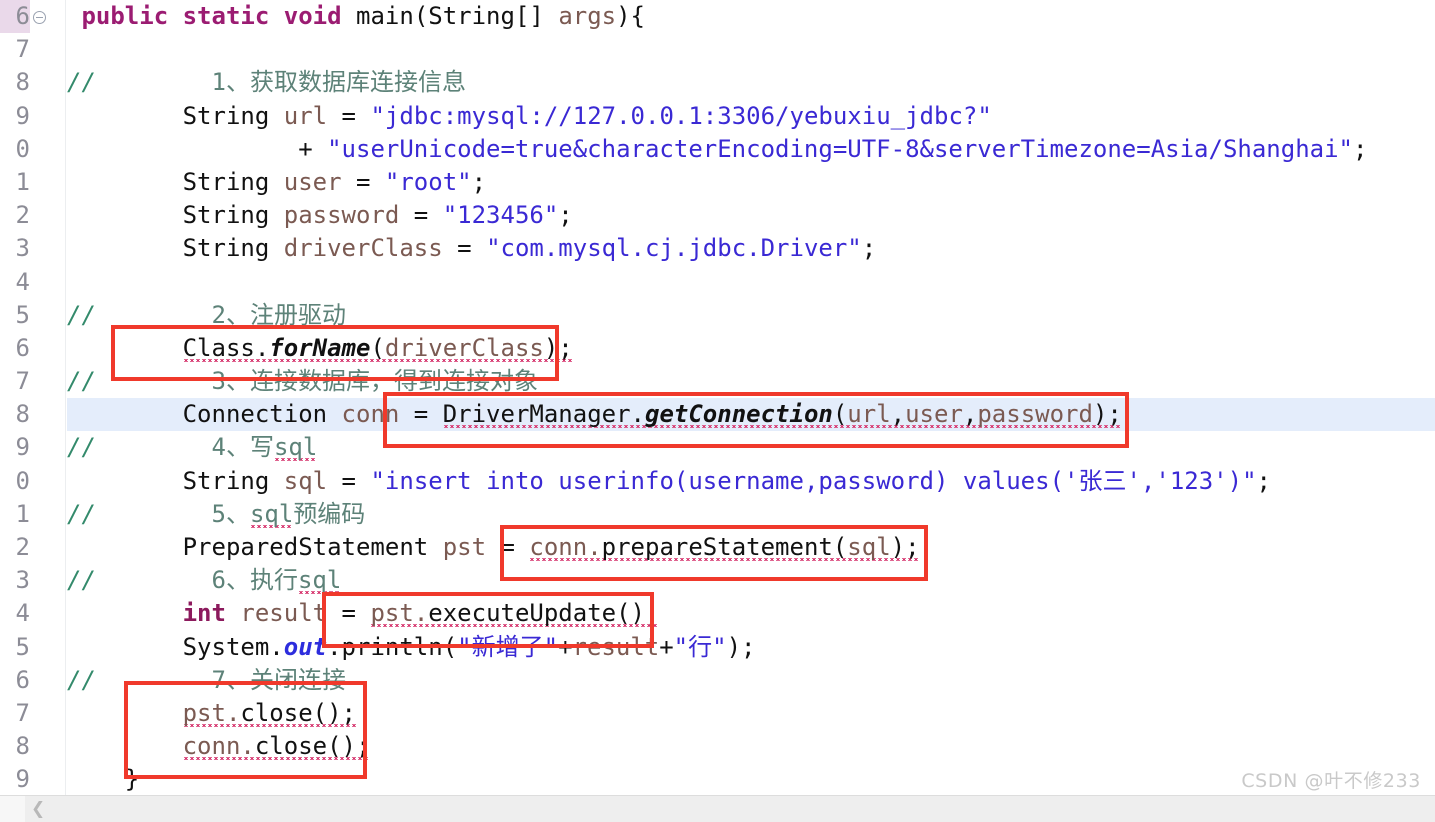 The width and height of the screenshot is (1435, 822). I want to click on token-comment-text: 2、注册驱动, so click(220, 314).